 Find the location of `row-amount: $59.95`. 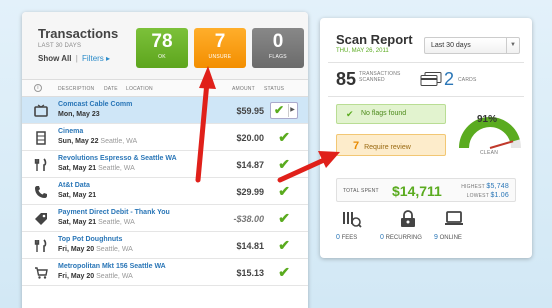

row-amount: $59.95 is located at coordinates (250, 111).